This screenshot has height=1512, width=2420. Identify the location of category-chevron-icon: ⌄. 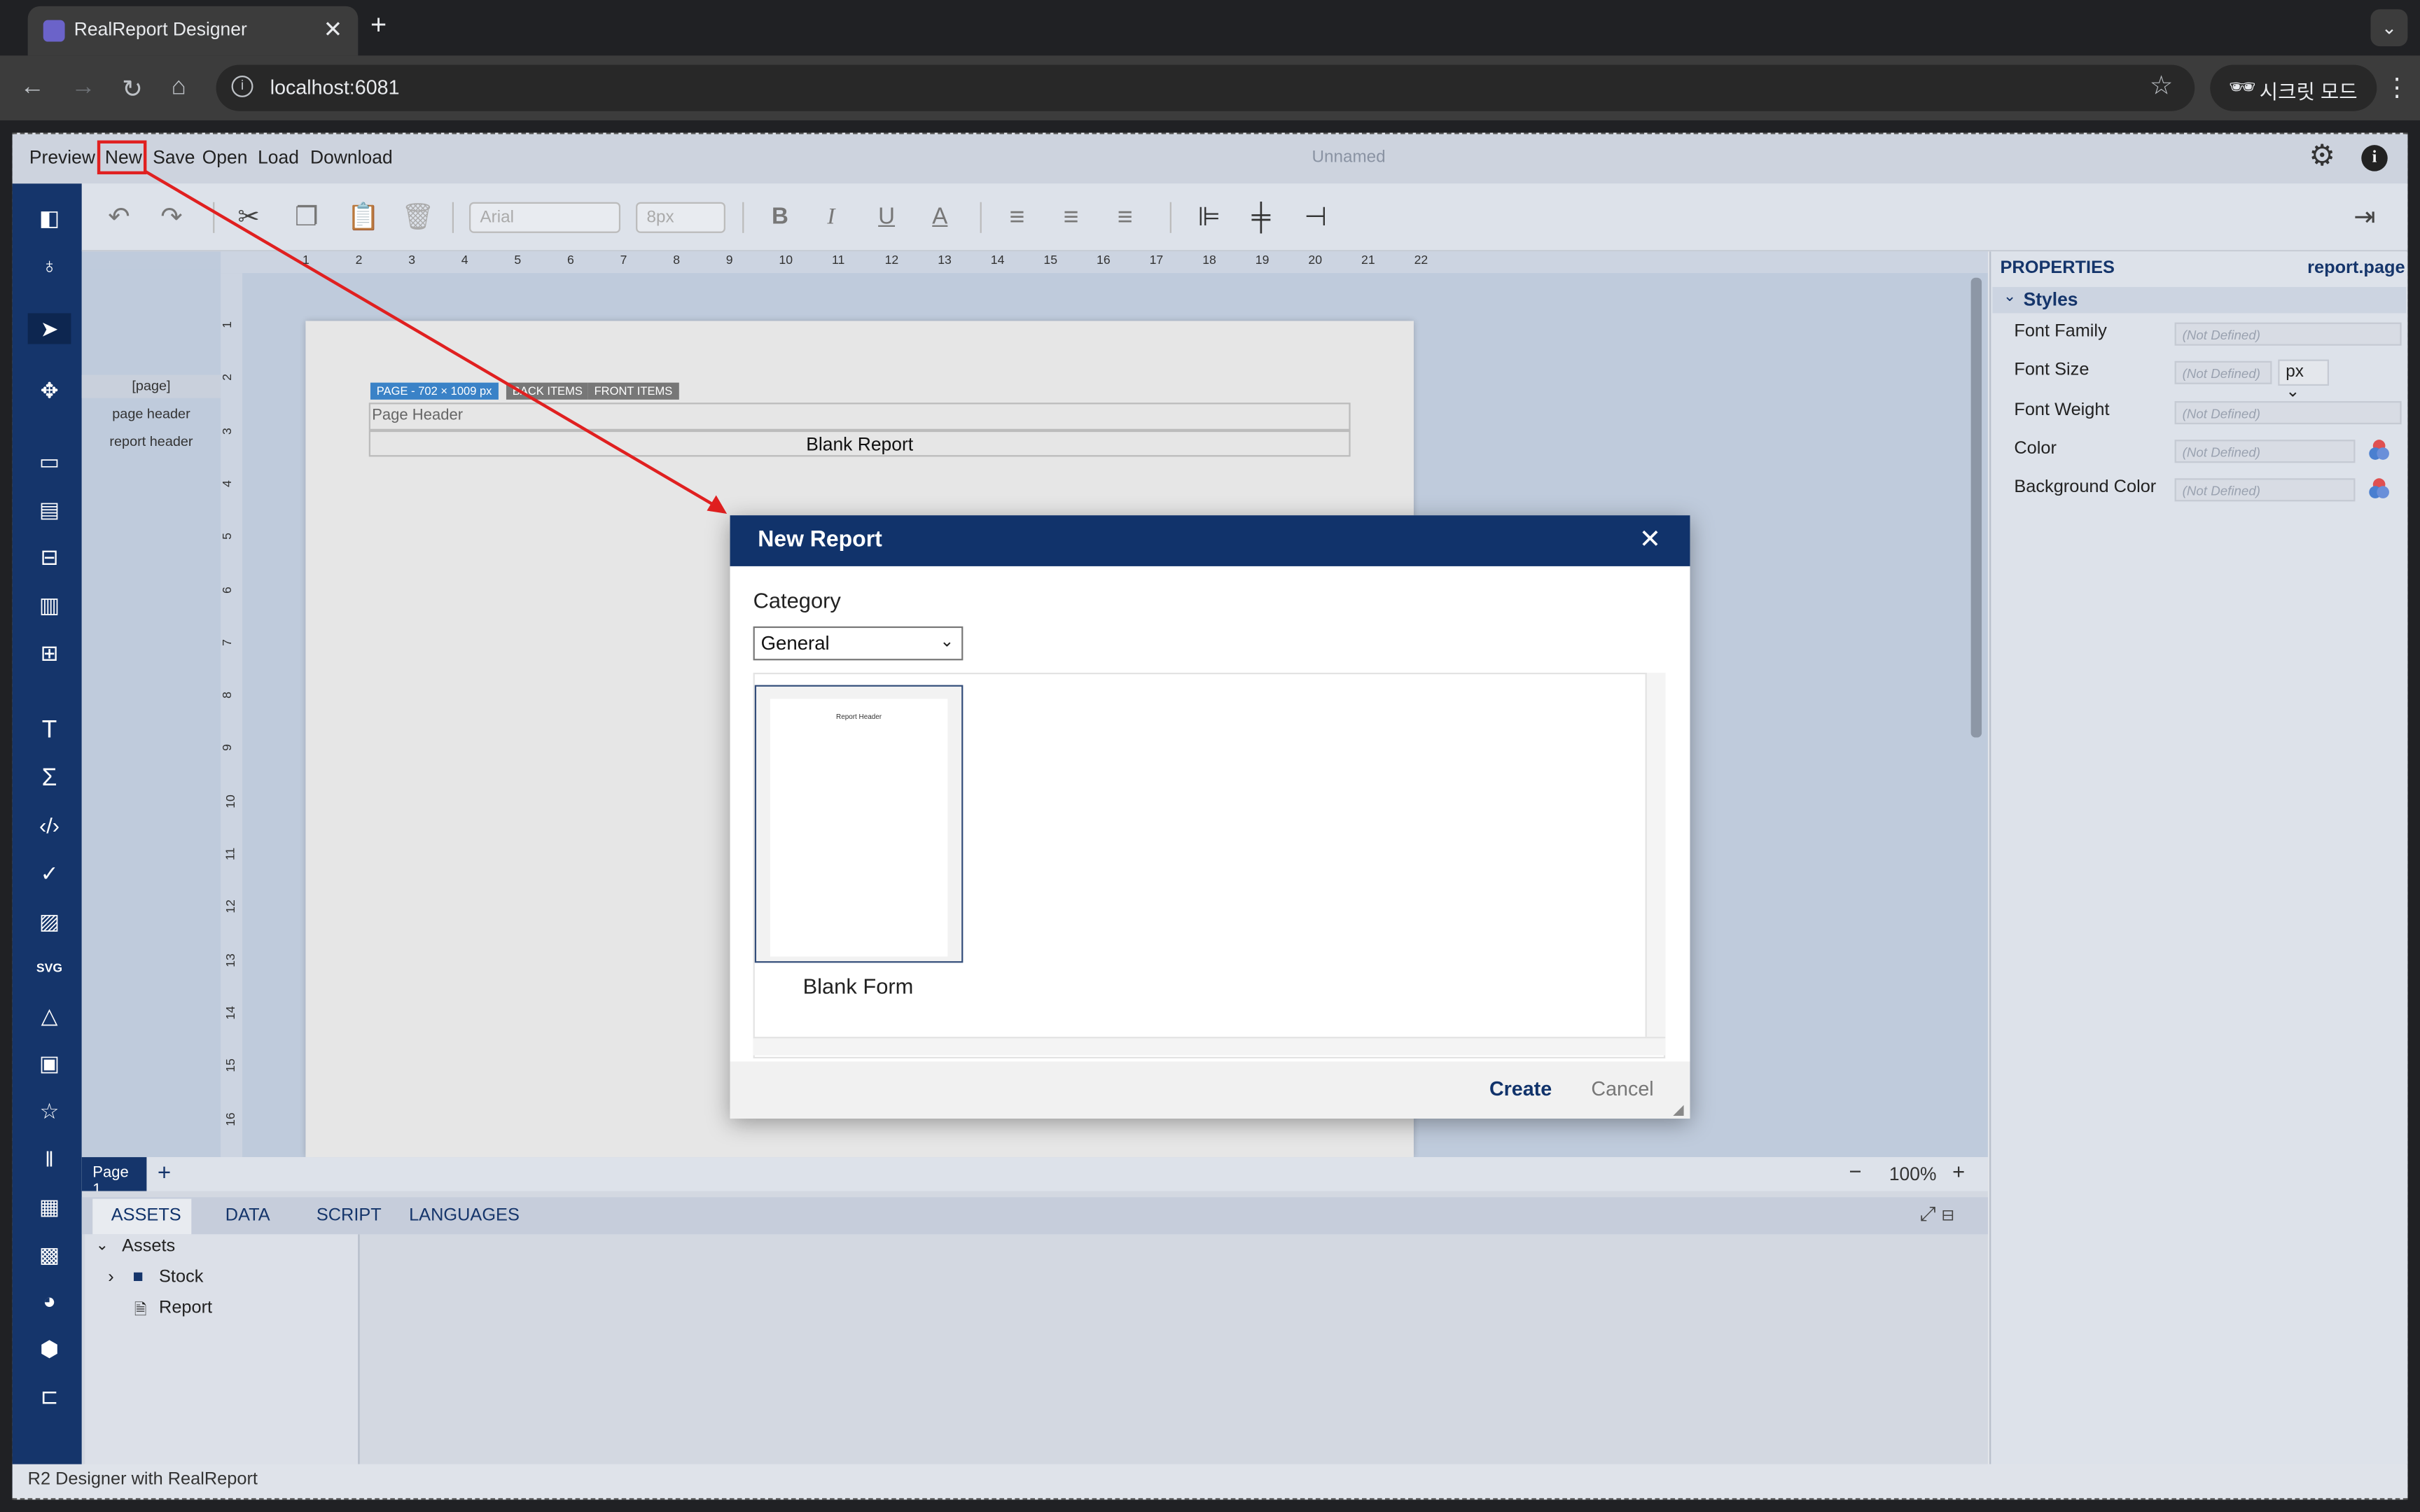
(947, 642).